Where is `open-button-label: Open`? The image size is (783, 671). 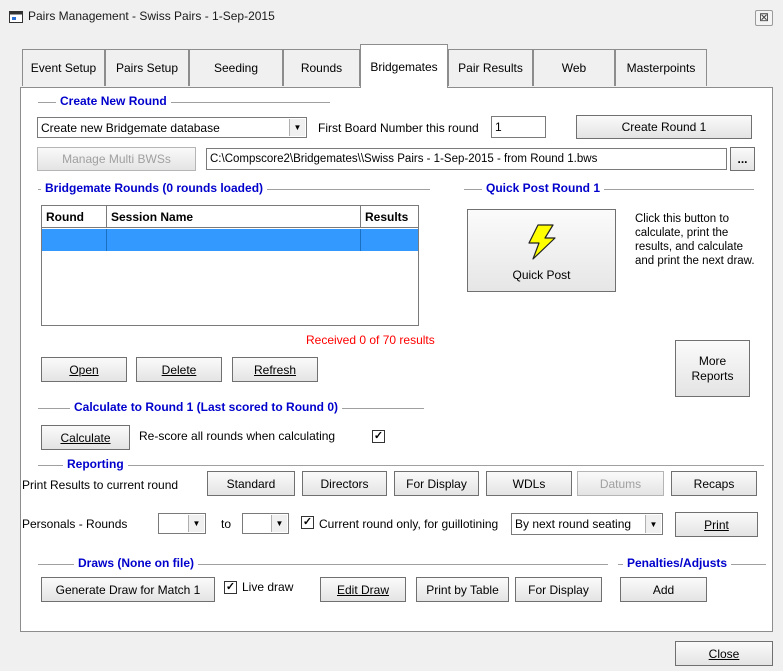 open-button-label: Open is located at coordinates (84, 369).